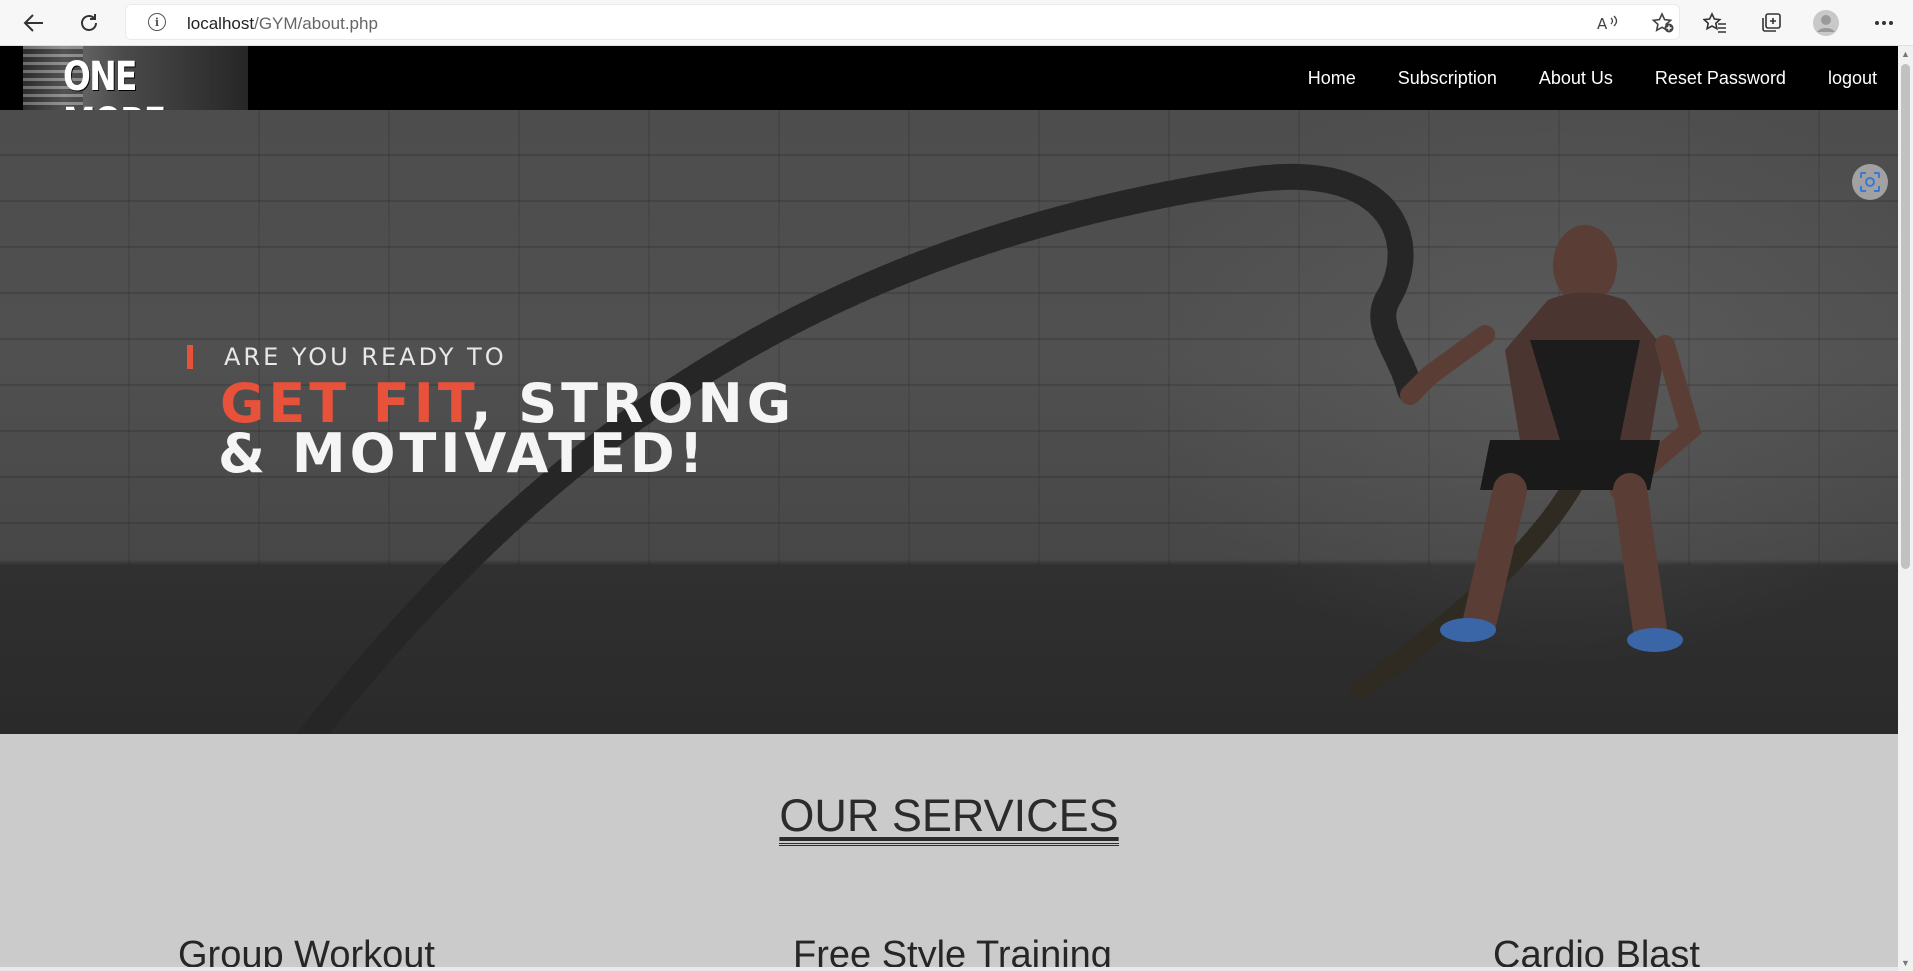  I want to click on horizontal-scroll-track, so click(949, 969).